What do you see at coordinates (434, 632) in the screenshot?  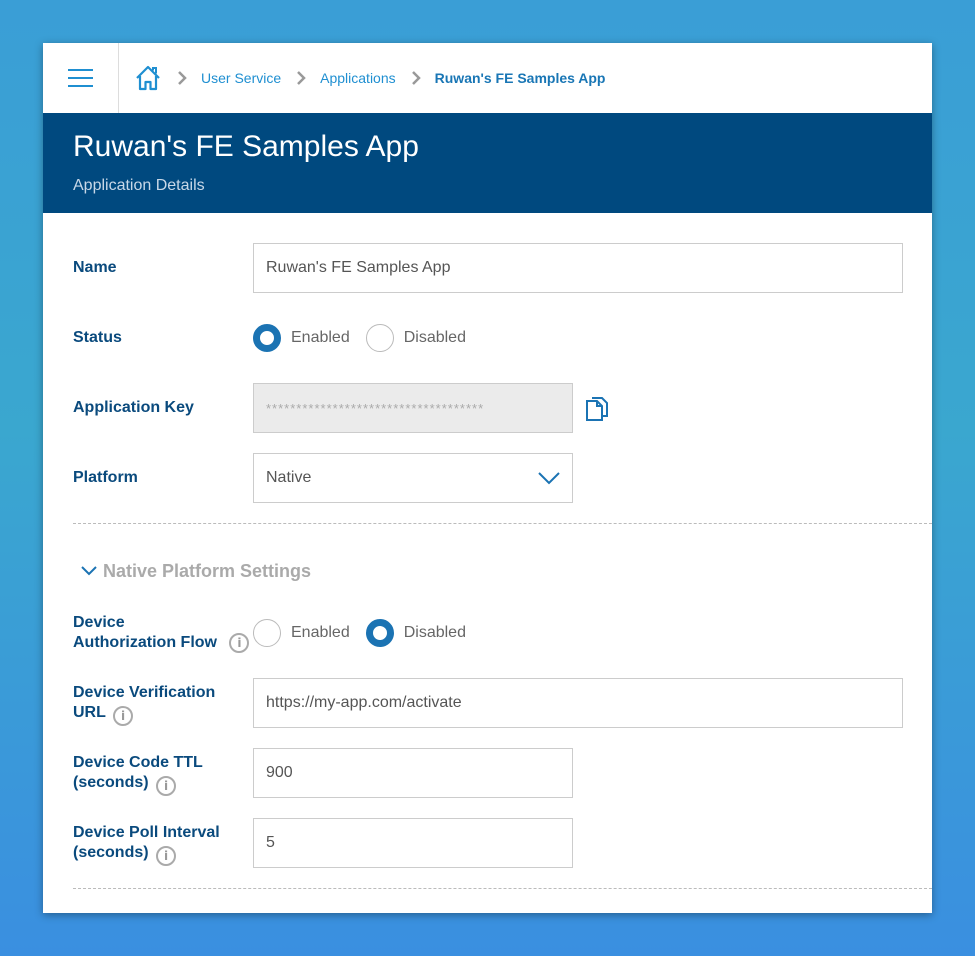 I see `device-auth-disabled-label: Disabled` at bounding box center [434, 632].